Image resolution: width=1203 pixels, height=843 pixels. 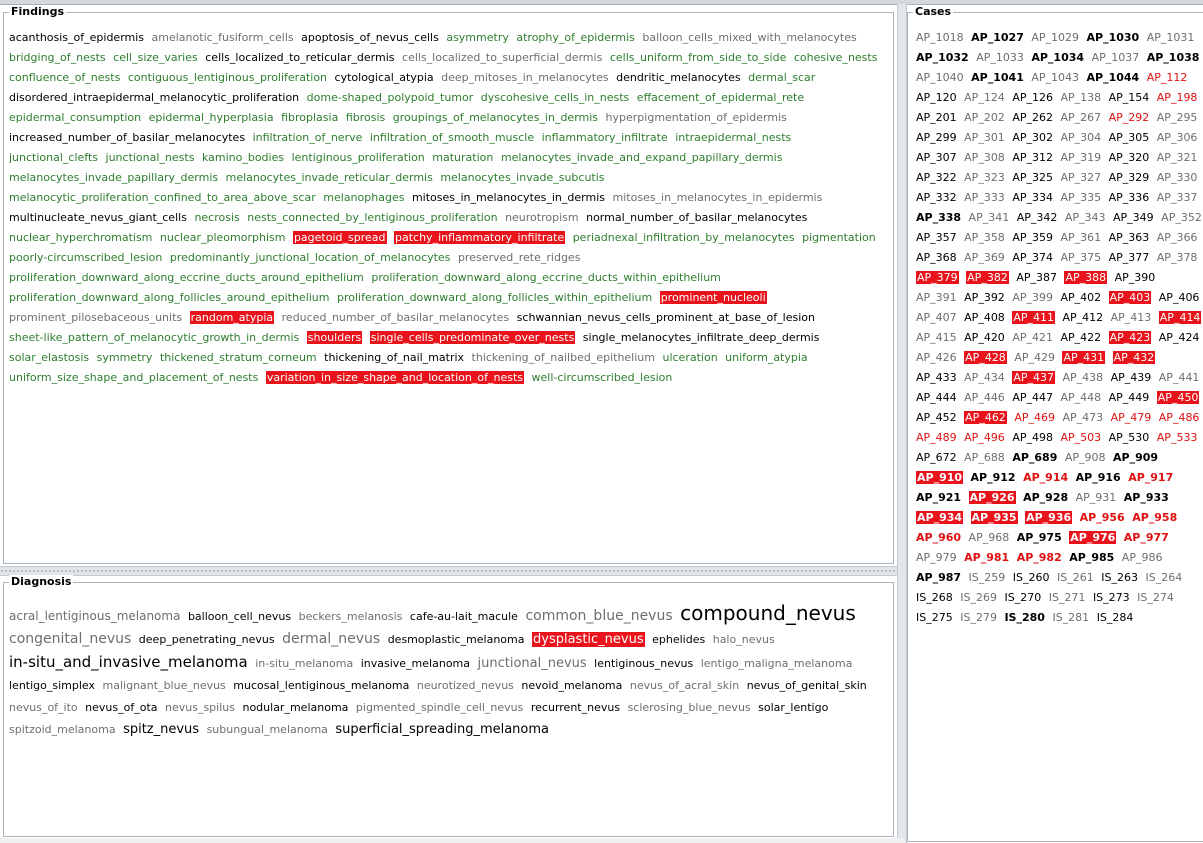 I want to click on case-tag: AP_387, so click(x=1036, y=277).